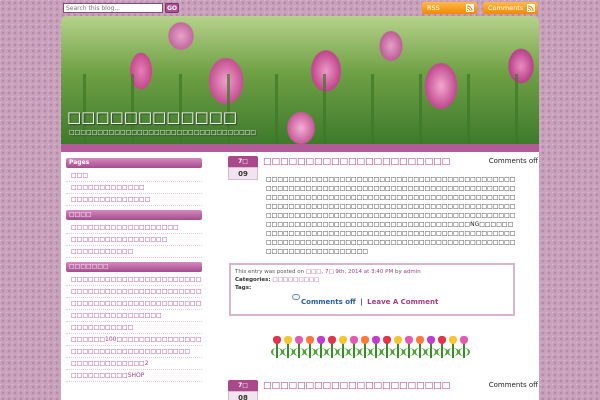 This screenshot has width=600, height=400. What do you see at coordinates (349, 272) in the screenshot?
I see `posted-date-link: □□□, 7□ 9th, 2014 at 3:40 PM` at bounding box center [349, 272].